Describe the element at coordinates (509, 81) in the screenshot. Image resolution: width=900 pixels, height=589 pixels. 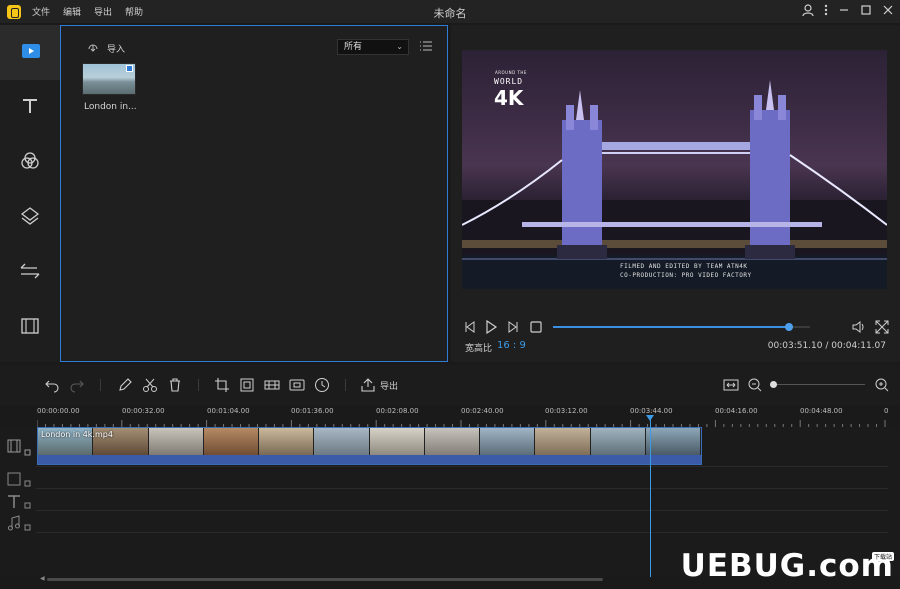
I see `video-logo-world: WORLD` at that location.